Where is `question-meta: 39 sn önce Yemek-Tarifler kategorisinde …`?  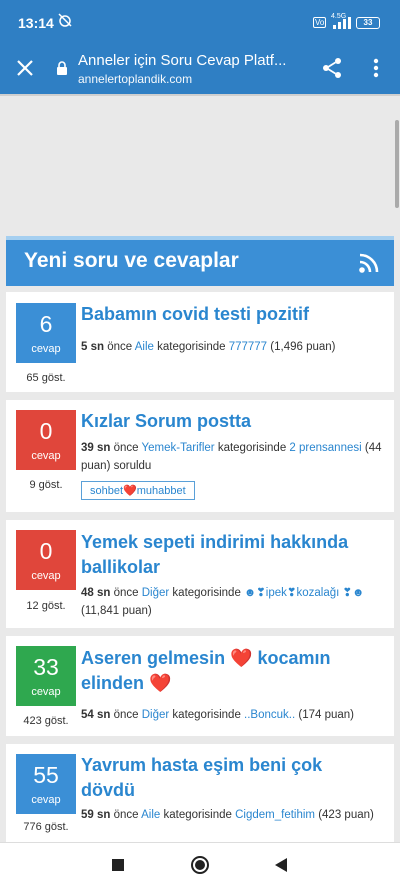 question-meta: 39 sn önce Yemek-Tarifler kategorisinde … is located at coordinates (233, 457).